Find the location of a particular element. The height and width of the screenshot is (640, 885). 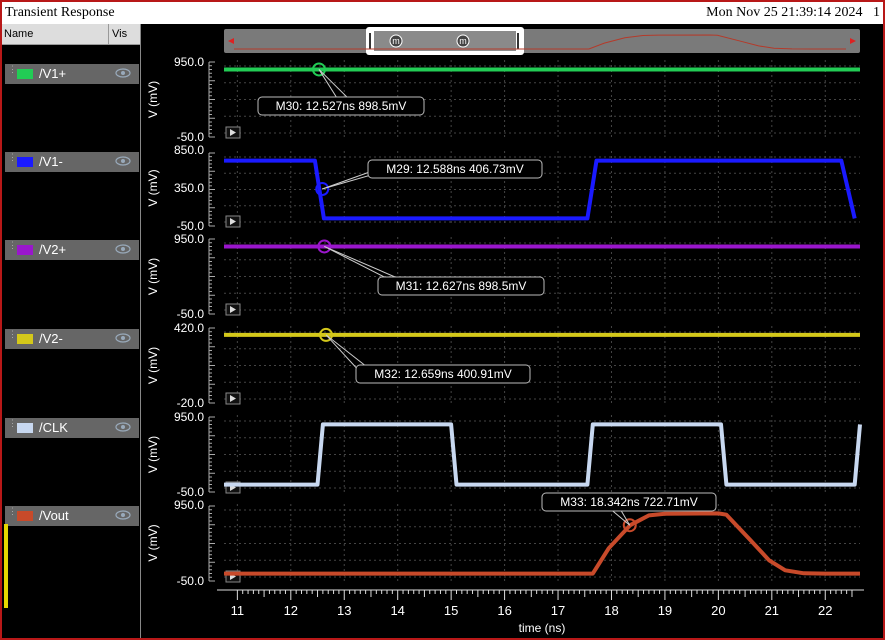

x-tick-label: 16 is located at coordinates (504, 610).